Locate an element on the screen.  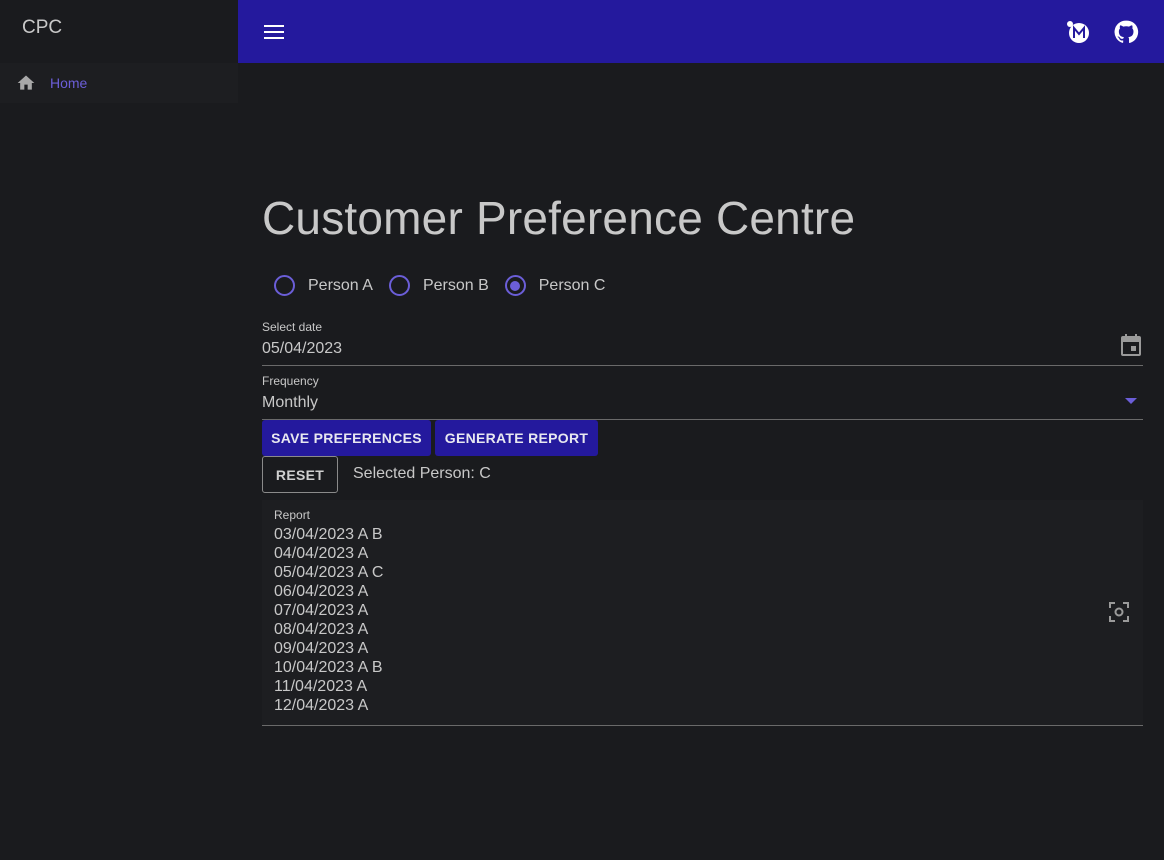
report-line: 04/04/2023 A is located at coordinates (321, 553).